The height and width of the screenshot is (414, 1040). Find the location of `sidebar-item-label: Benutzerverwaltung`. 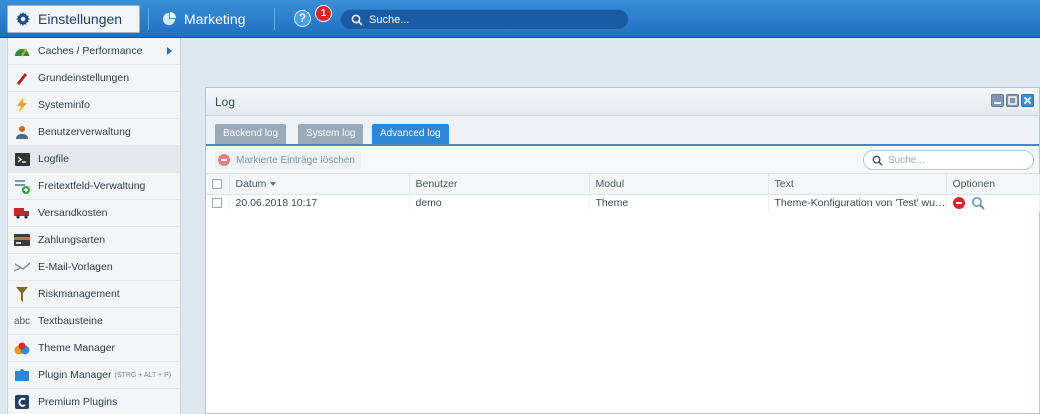

sidebar-item-label: Benutzerverwaltung is located at coordinates (84, 132).